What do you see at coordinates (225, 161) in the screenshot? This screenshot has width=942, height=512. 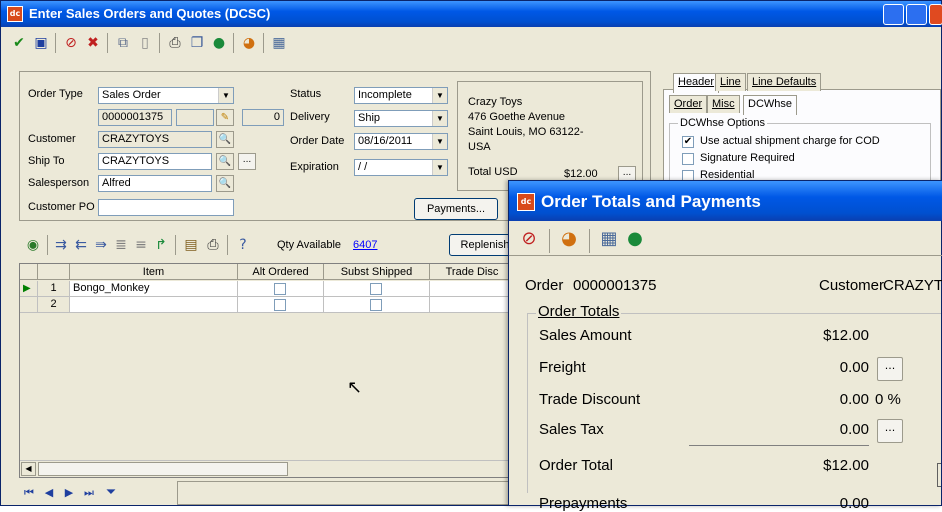 I see `ship-to-lookup-icon: 🔍` at bounding box center [225, 161].